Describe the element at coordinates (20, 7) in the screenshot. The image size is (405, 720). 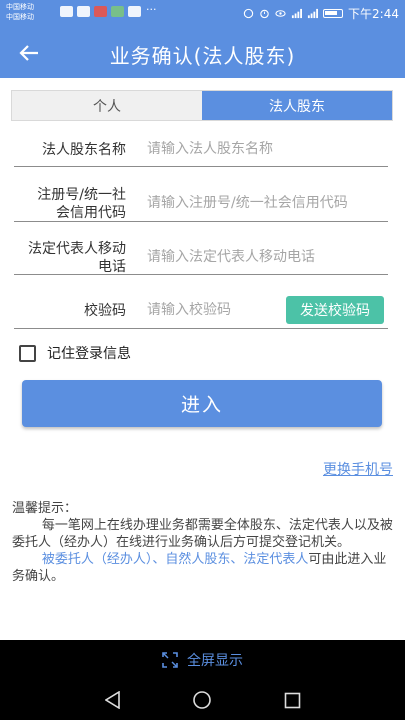
I see `carrier-1: 中国移动` at that location.